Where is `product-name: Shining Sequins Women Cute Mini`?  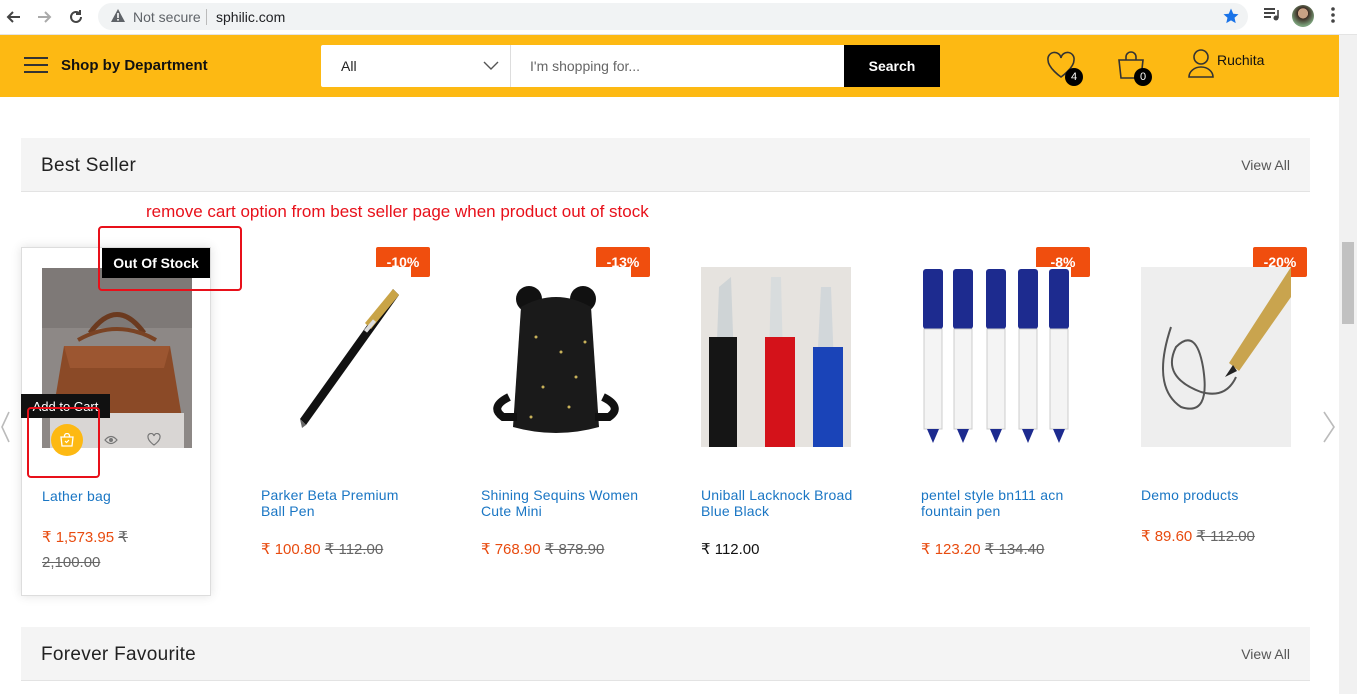 product-name: Shining Sequins Women Cute Mini is located at coordinates (561, 503).